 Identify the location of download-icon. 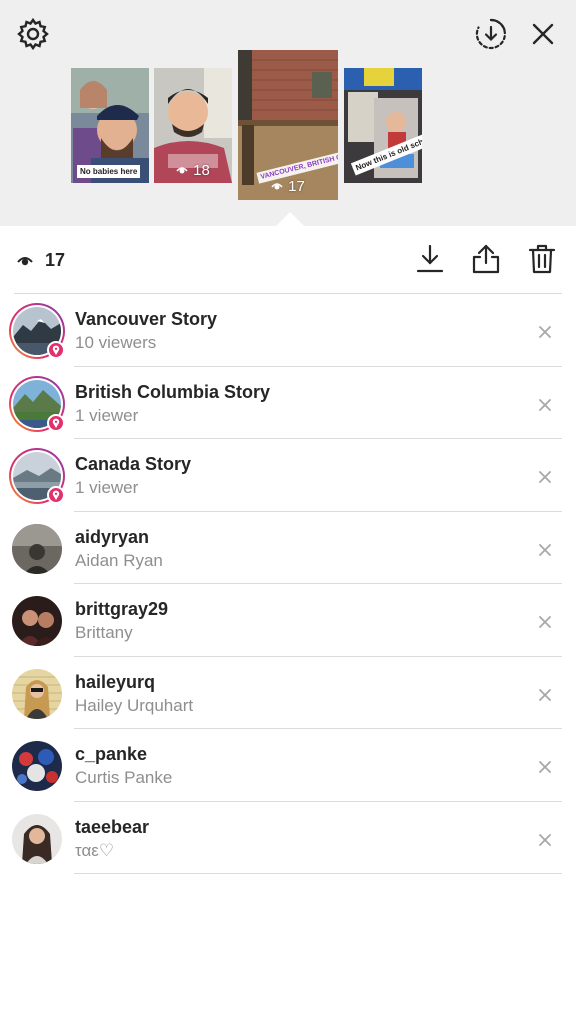
(430, 258).